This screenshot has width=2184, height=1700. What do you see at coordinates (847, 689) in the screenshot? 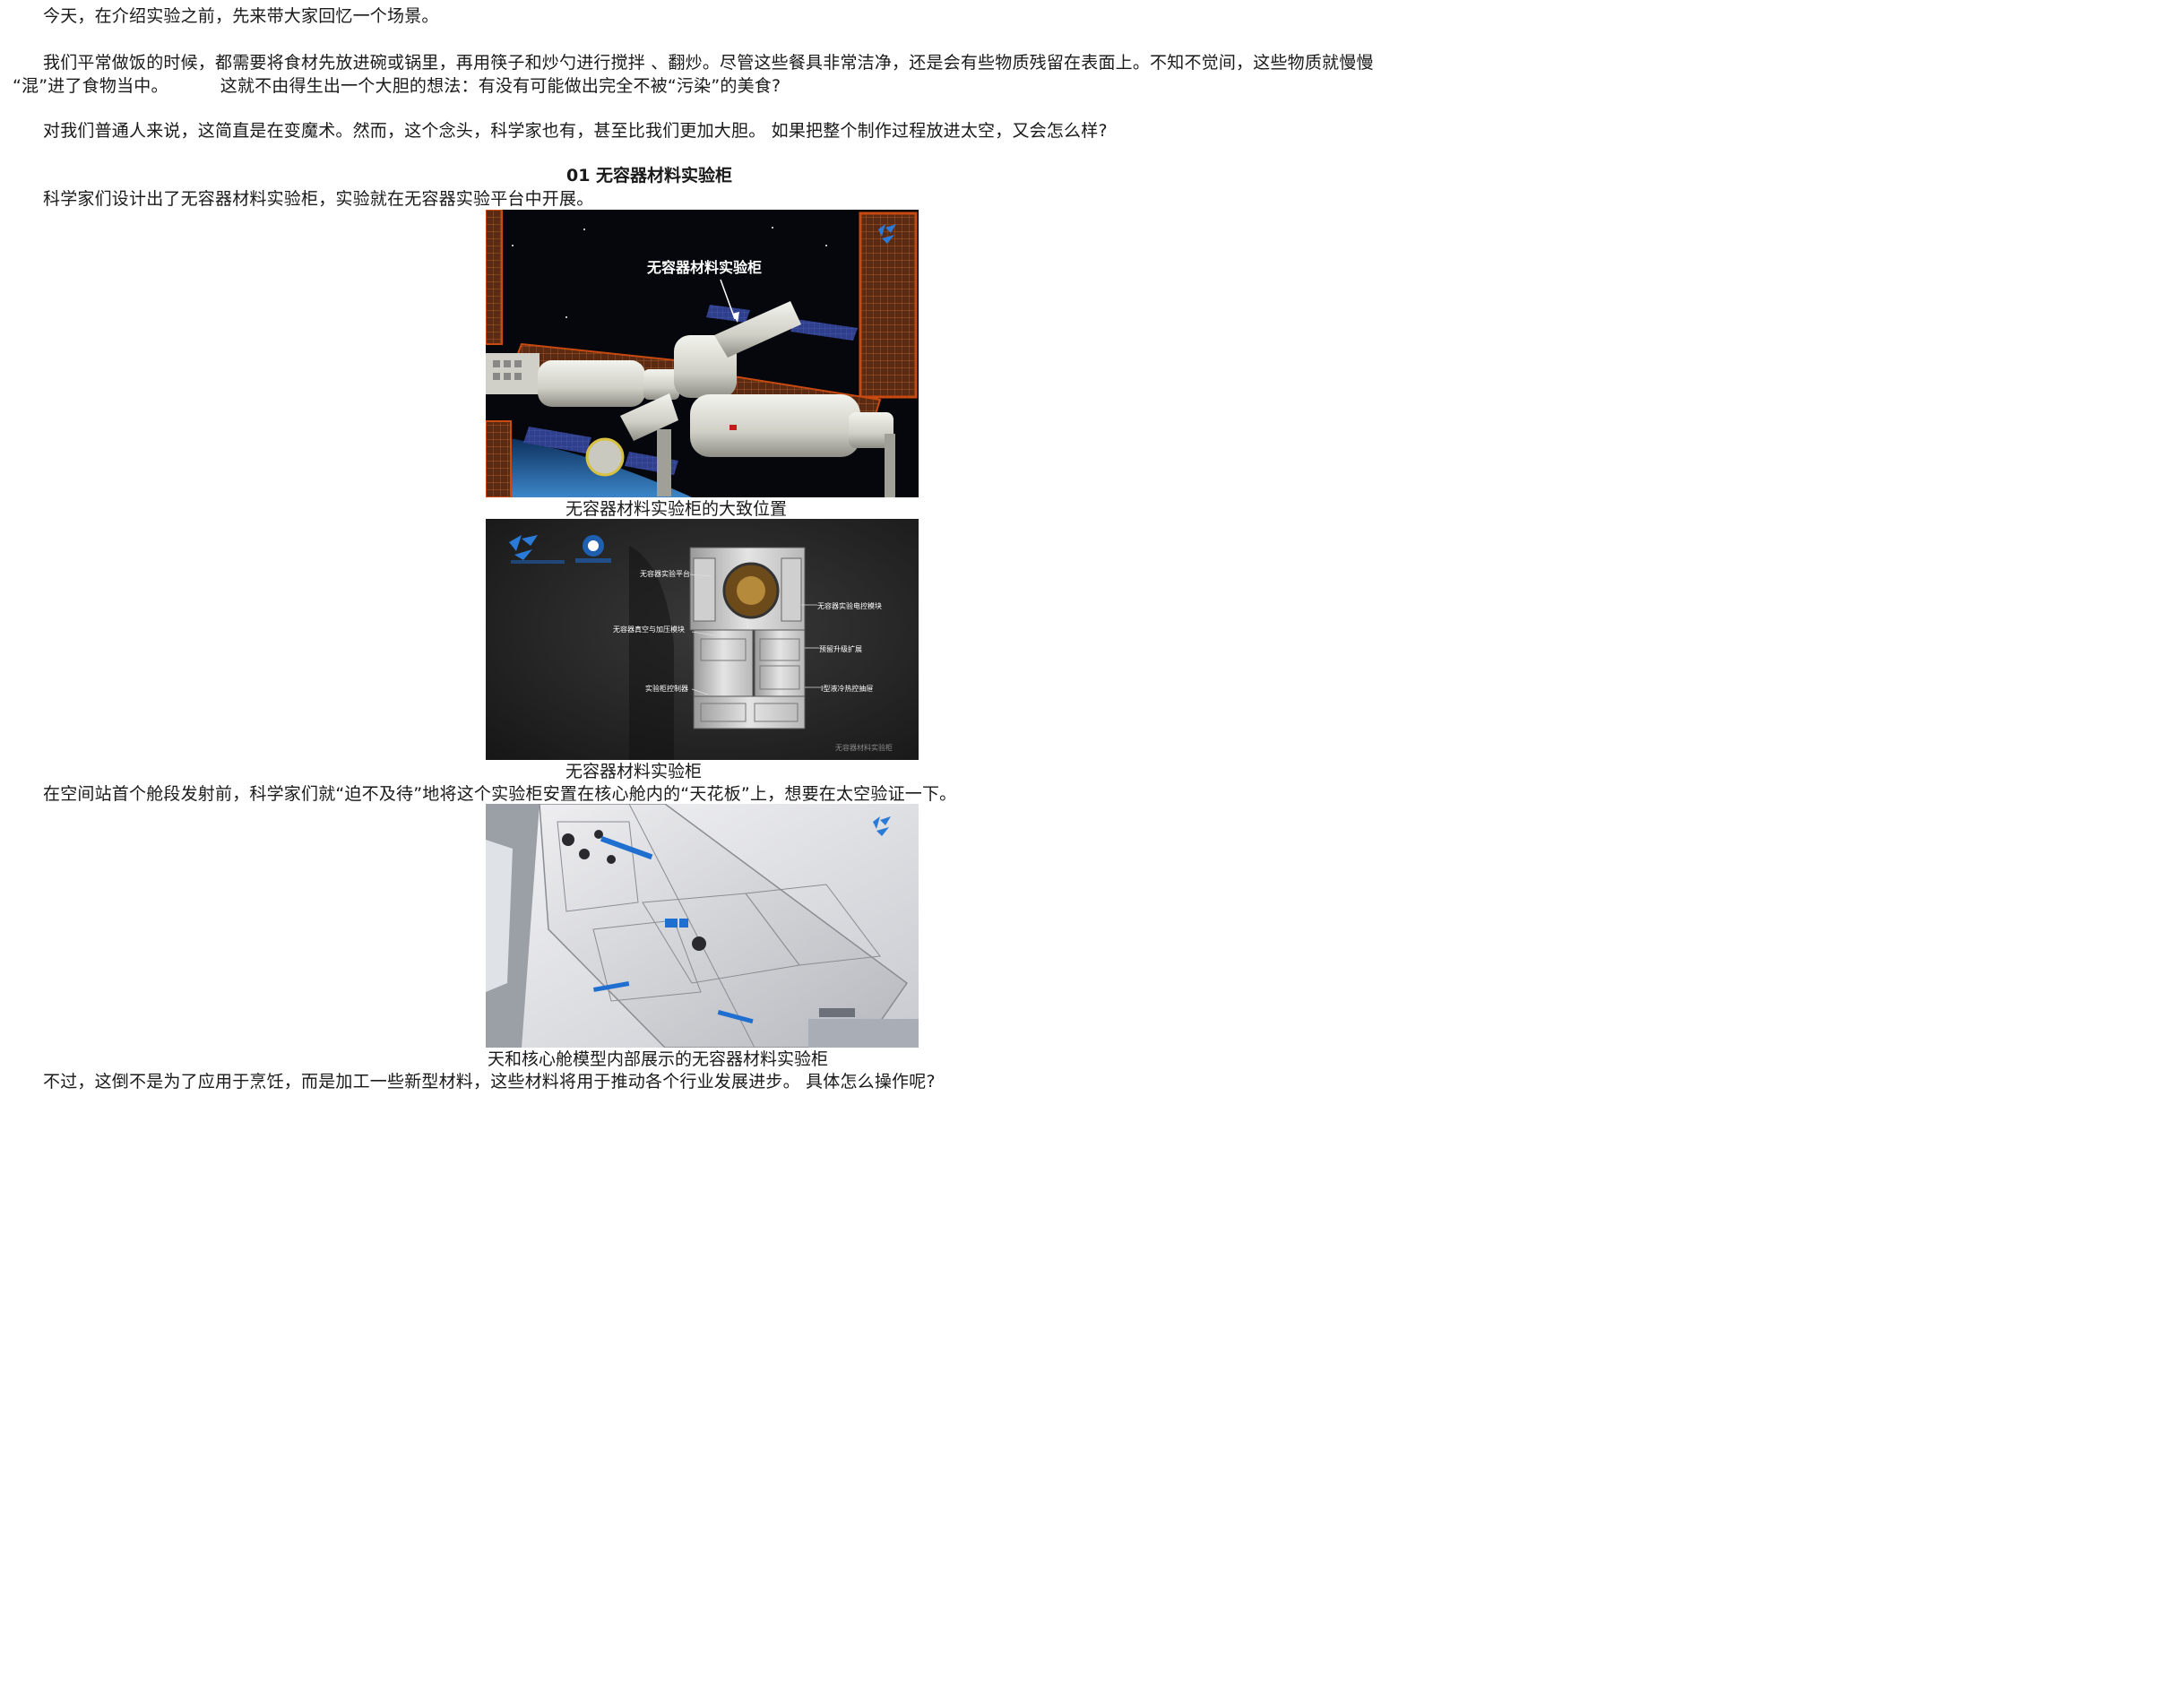
I see `fig2-label-cooling: I型液冷热控抽屉` at bounding box center [847, 689].